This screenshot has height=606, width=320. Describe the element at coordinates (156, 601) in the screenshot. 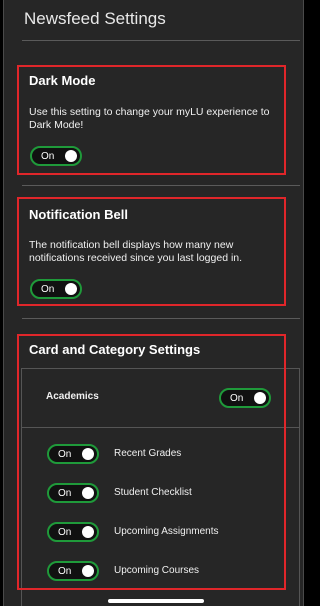

I see `home-indicator` at that location.